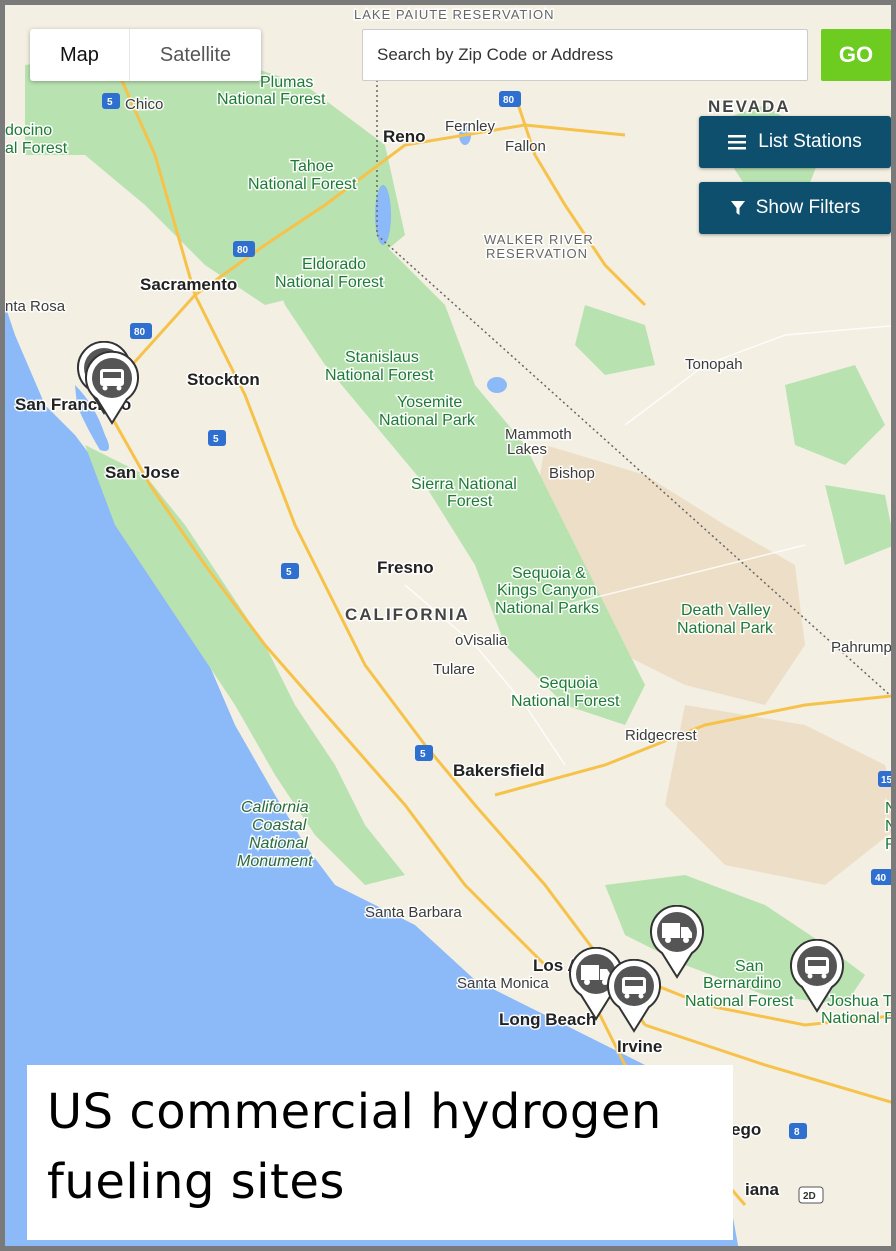 The image size is (896, 1251). What do you see at coordinates (881, 878) in the screenshot?
I see `svg-text: 40` at bounding box center [881, 878].